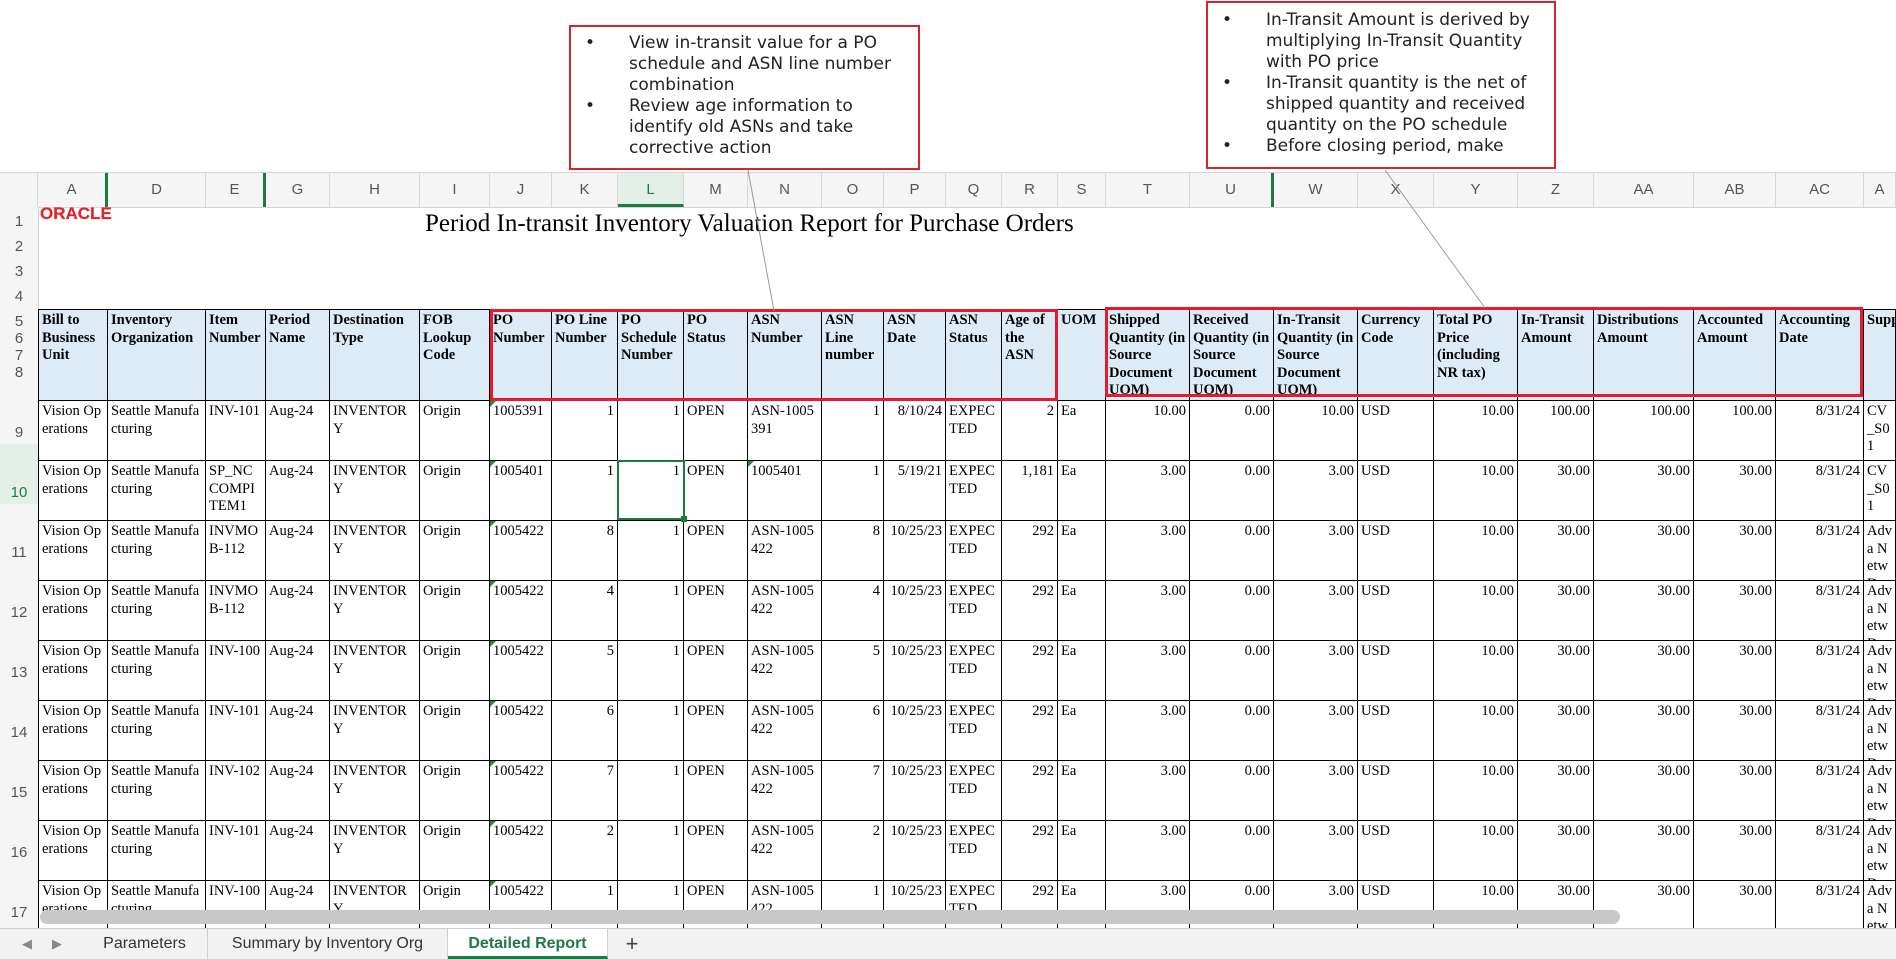 This screenshot has width=1896, height=959. I want to click on column-header: X, so click(1396, 190).